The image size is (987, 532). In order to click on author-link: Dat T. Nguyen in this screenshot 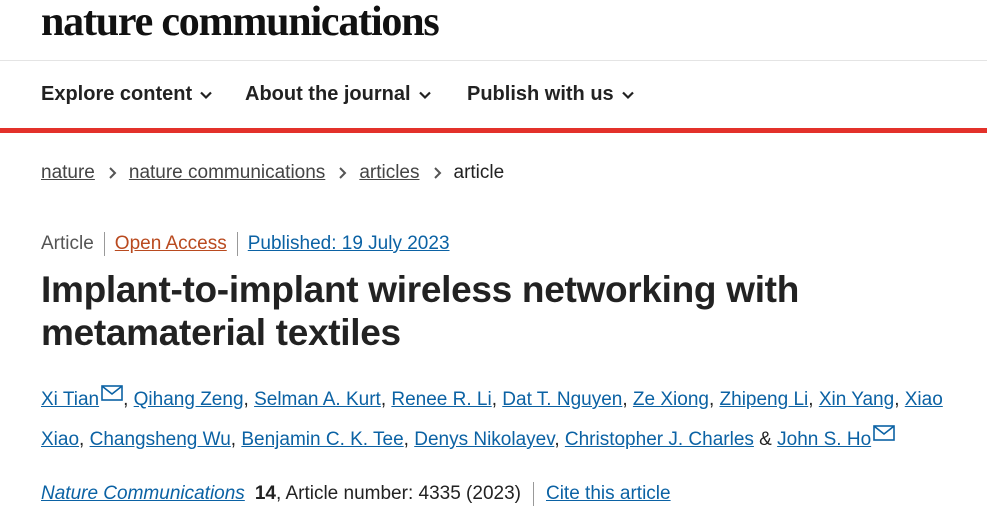, I will do `click(562, 399)`.